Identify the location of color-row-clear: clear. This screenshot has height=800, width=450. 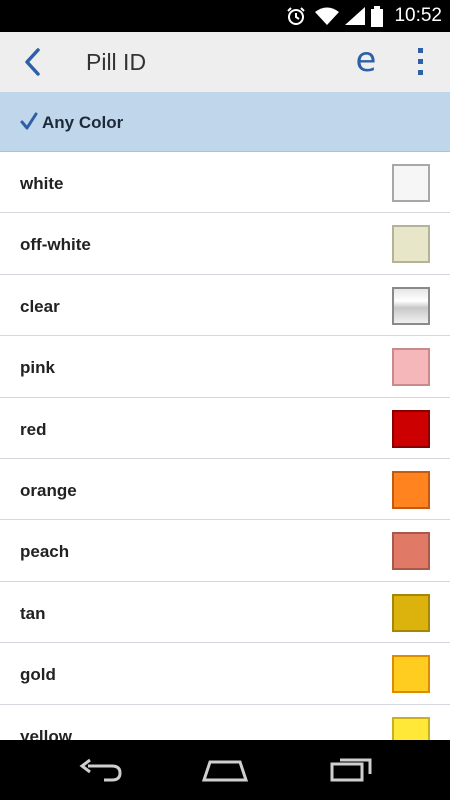
(225, 305).